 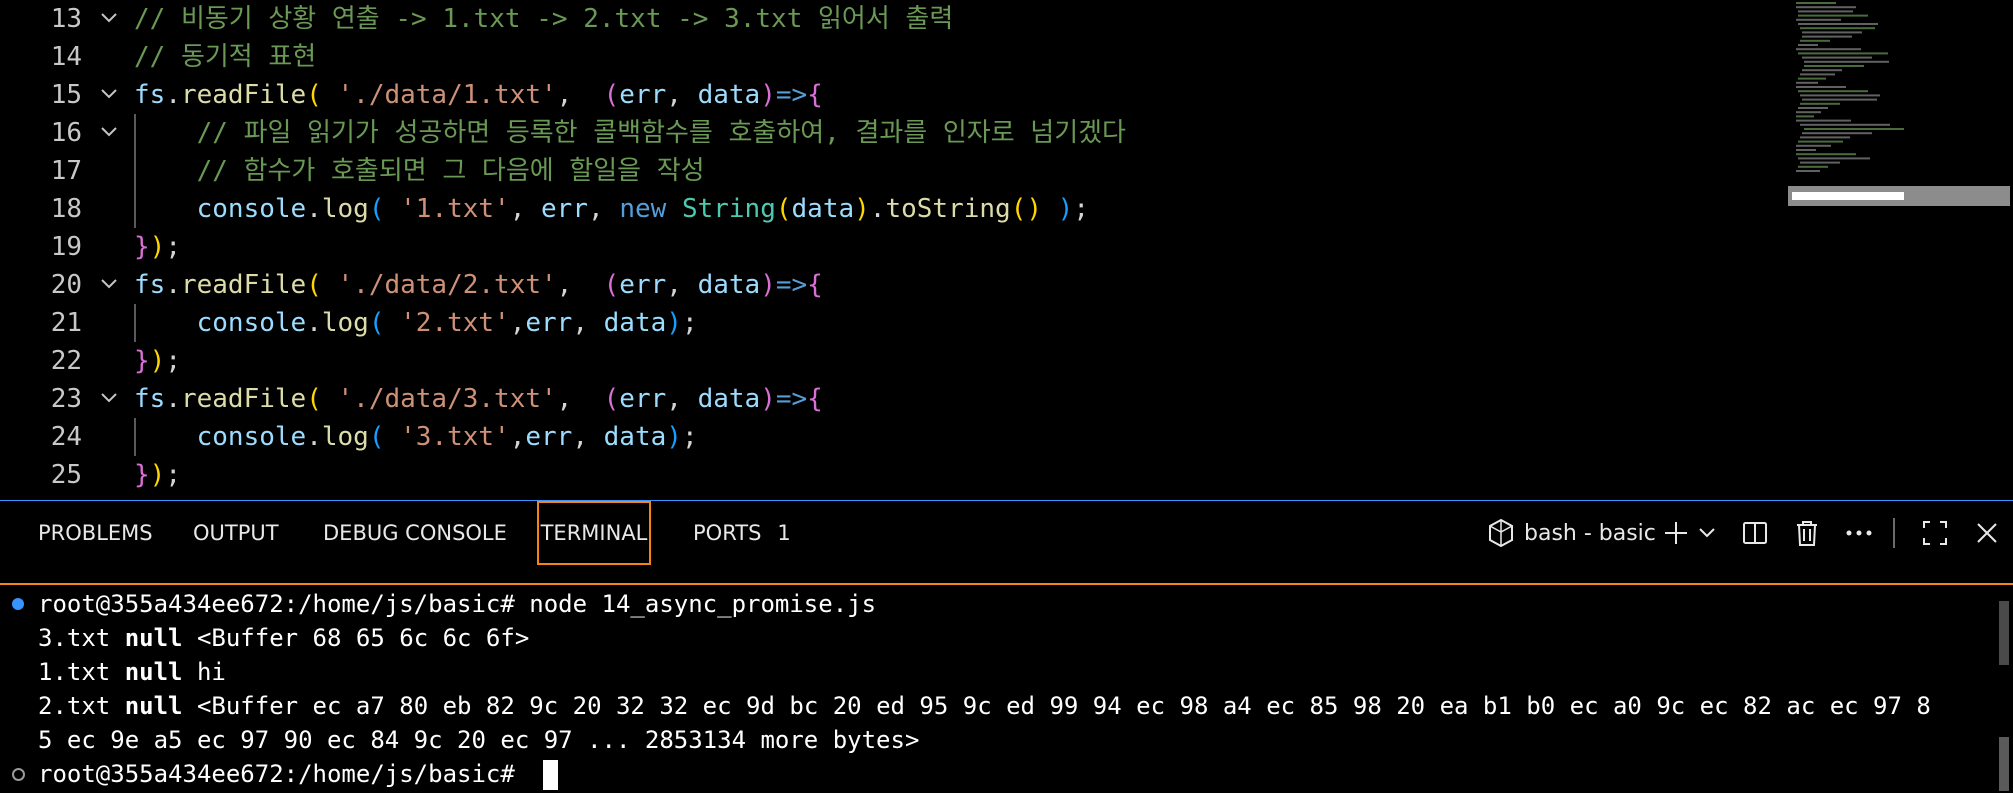 I want to click on code-line: 19});, so click(x=890, y=247).